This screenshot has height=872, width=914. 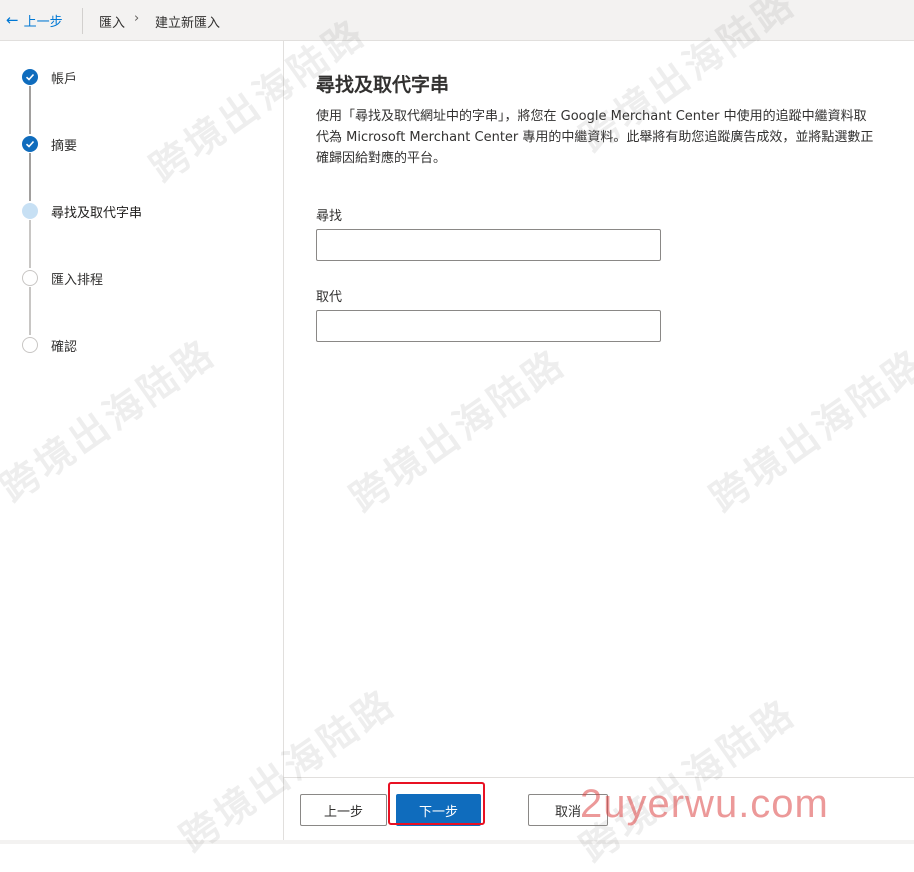 I want to click on bottom-strip, so click(x=457, y=842).